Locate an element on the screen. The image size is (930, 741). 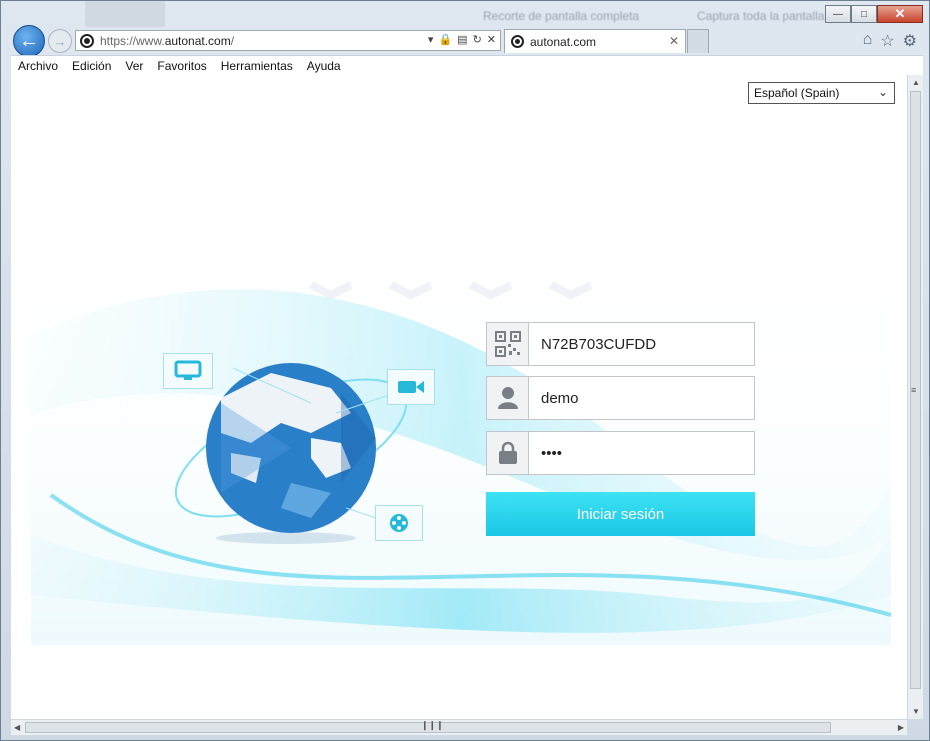
maximize-button: □ is located at coordinates (864, 14).